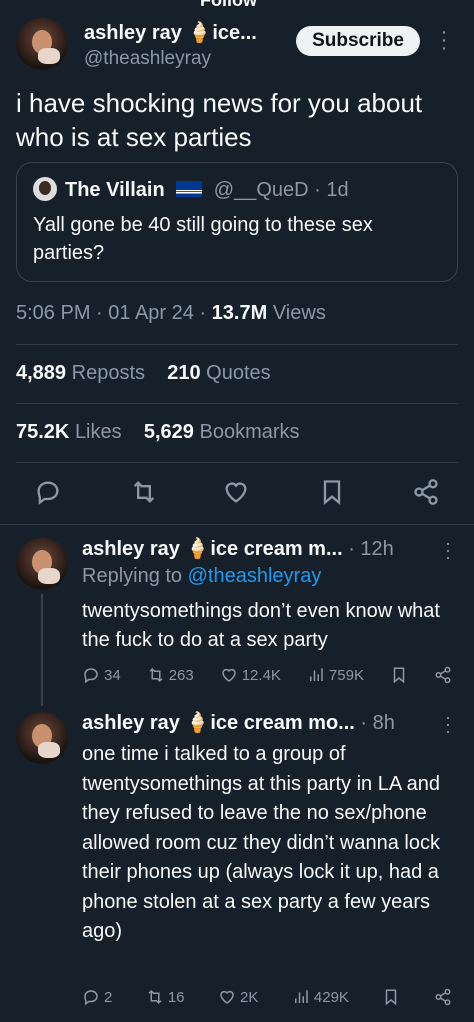 This screenshot has width=474, height=1022. What do you see at coordinates (335, 675) in the screenshot?
I see `views-count: 759K` at bounding box center [335, 675].